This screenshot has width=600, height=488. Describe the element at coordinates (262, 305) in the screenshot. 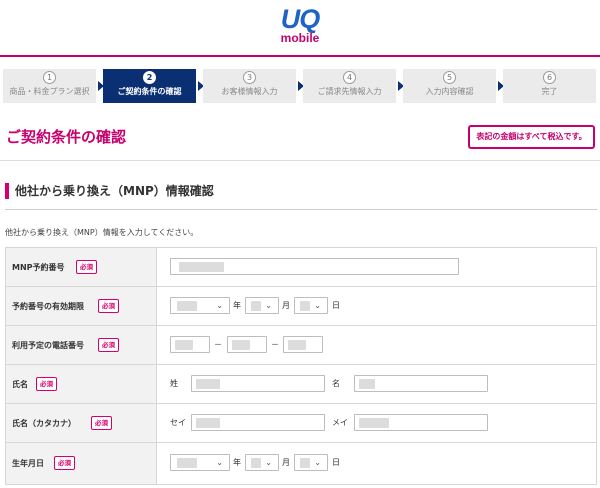

I see `expiry-month-select: ⌄` at that location.